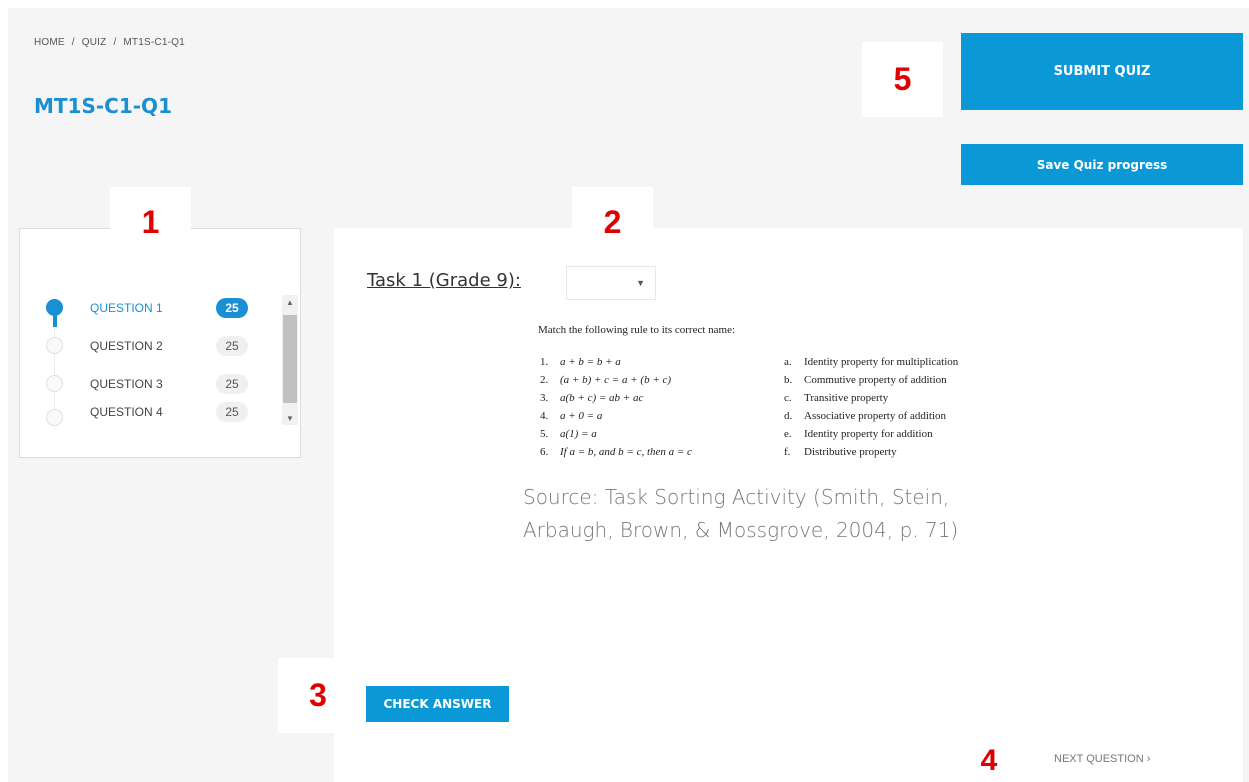  I want to click on name-letter: f., so click(787, 452).